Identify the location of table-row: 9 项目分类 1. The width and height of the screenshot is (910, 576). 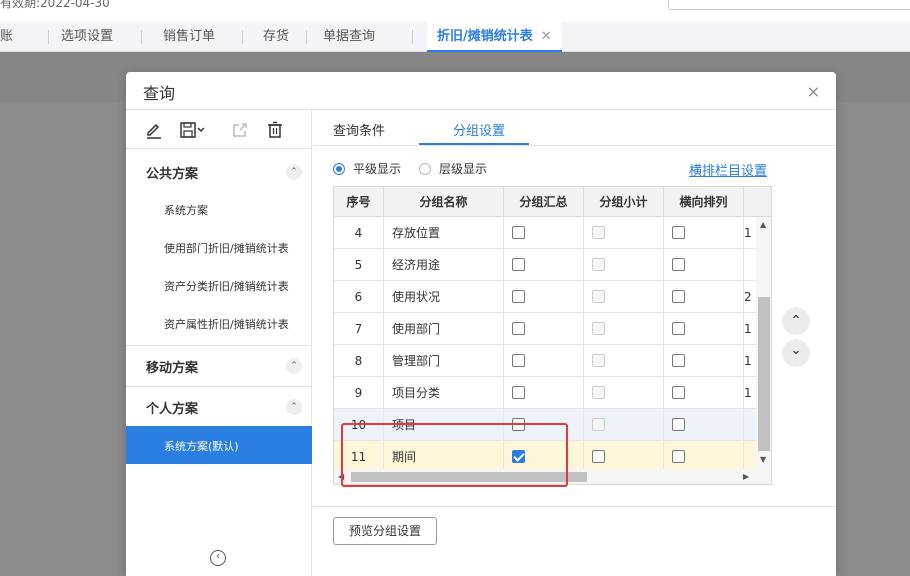
(545, 393).